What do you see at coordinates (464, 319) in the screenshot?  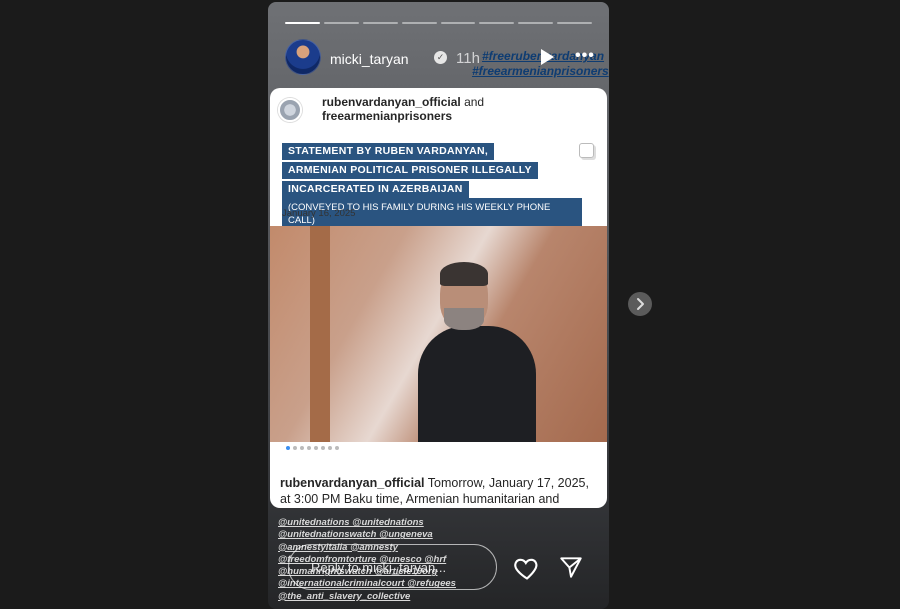 I see `person-beard` at bounding box center [464, 319].